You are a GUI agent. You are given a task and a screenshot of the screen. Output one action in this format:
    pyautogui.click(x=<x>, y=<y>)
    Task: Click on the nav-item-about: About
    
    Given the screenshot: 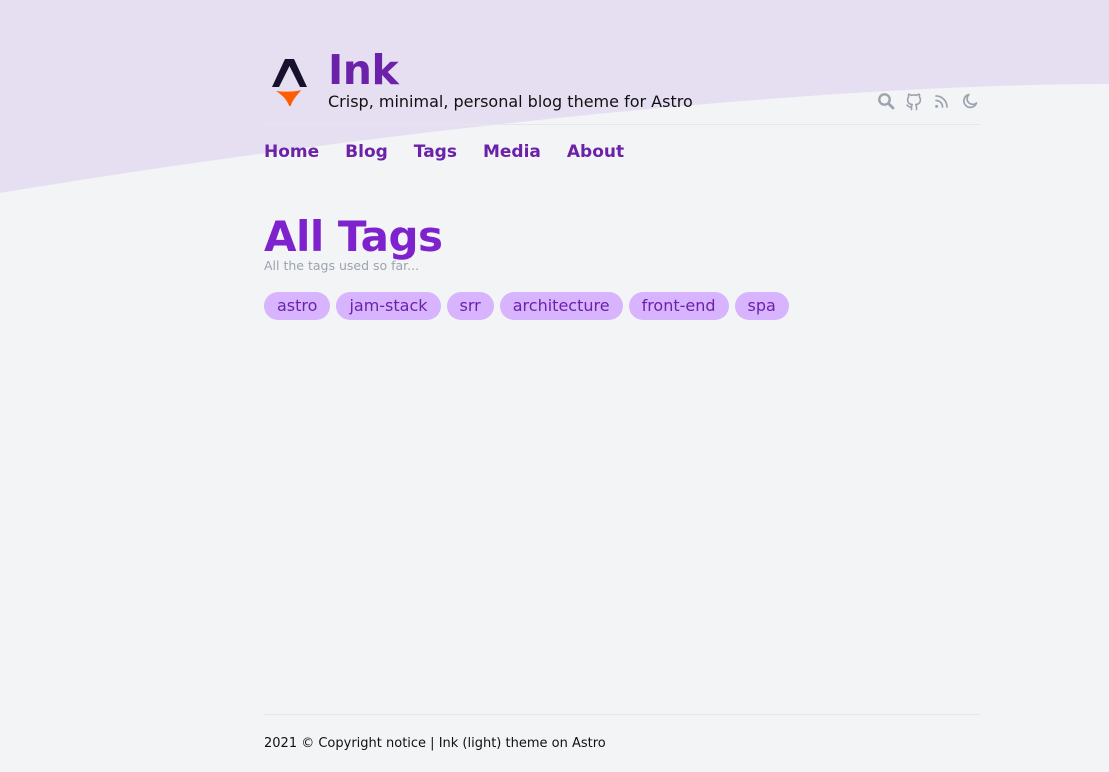 What is the action you would take?
    pyautogui.click(x=595, y=152)
    